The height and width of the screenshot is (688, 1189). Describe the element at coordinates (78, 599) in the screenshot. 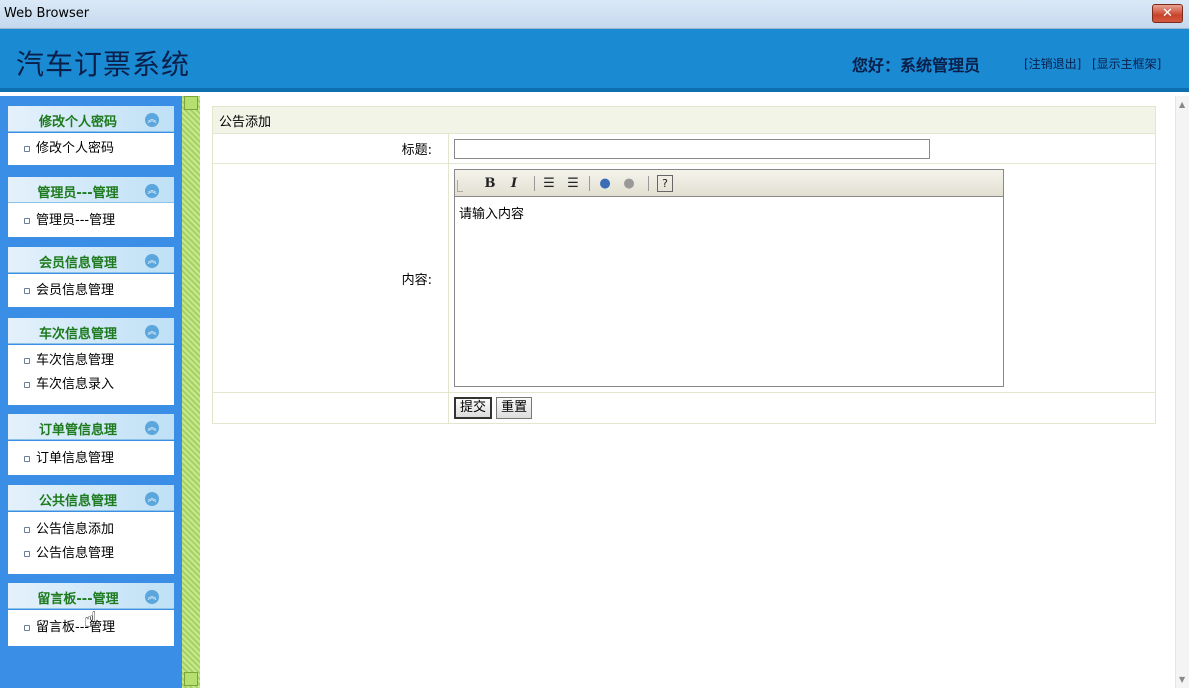

I see `sidebar-group-title: 留言板---管理` at that location.